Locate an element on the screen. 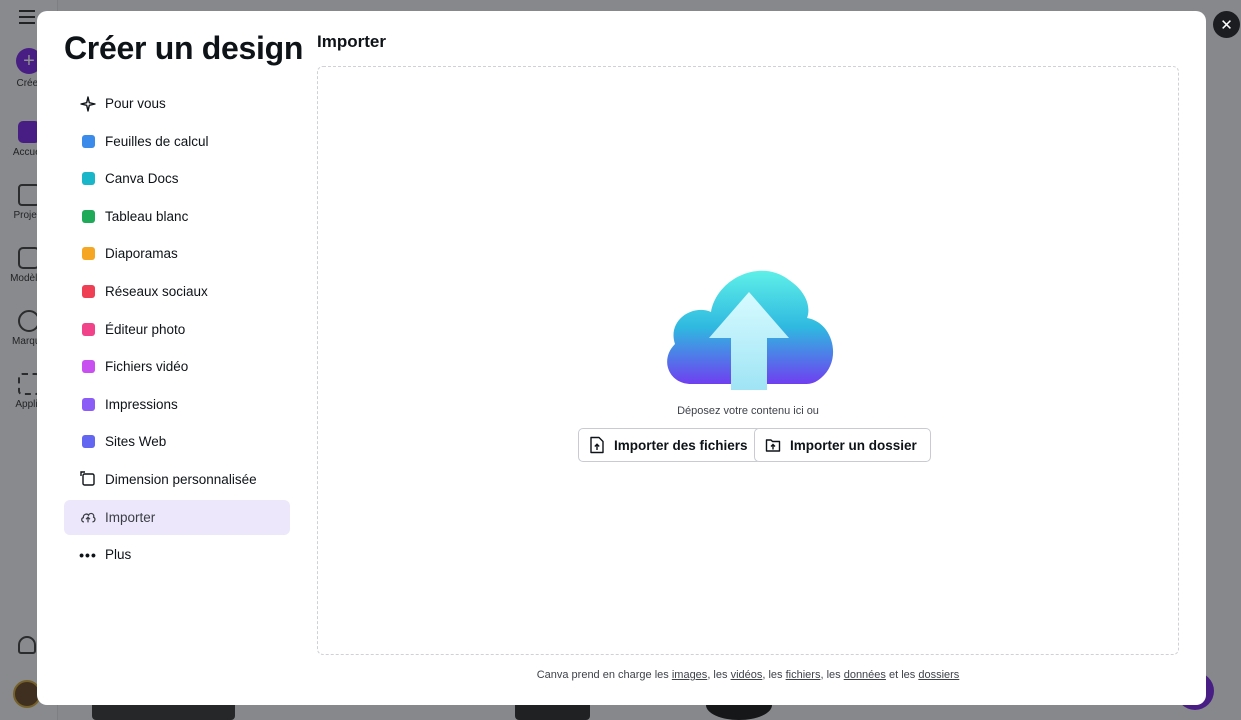 This screenshot has height=720, width=1241. menu-item-prints: Impressions is located at coordinates (177, 404).